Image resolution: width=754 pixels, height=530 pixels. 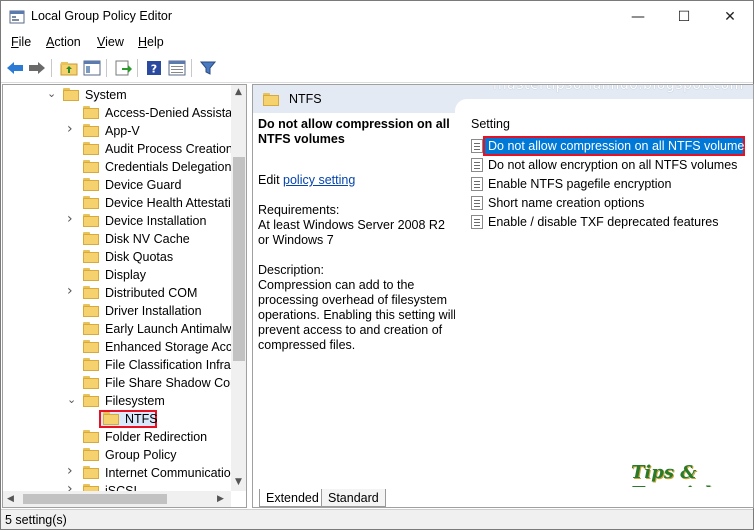 What do you see at coordinates (123, 68) in the screenshot?
I see `export-list-button` at bounding box center [123, 68].